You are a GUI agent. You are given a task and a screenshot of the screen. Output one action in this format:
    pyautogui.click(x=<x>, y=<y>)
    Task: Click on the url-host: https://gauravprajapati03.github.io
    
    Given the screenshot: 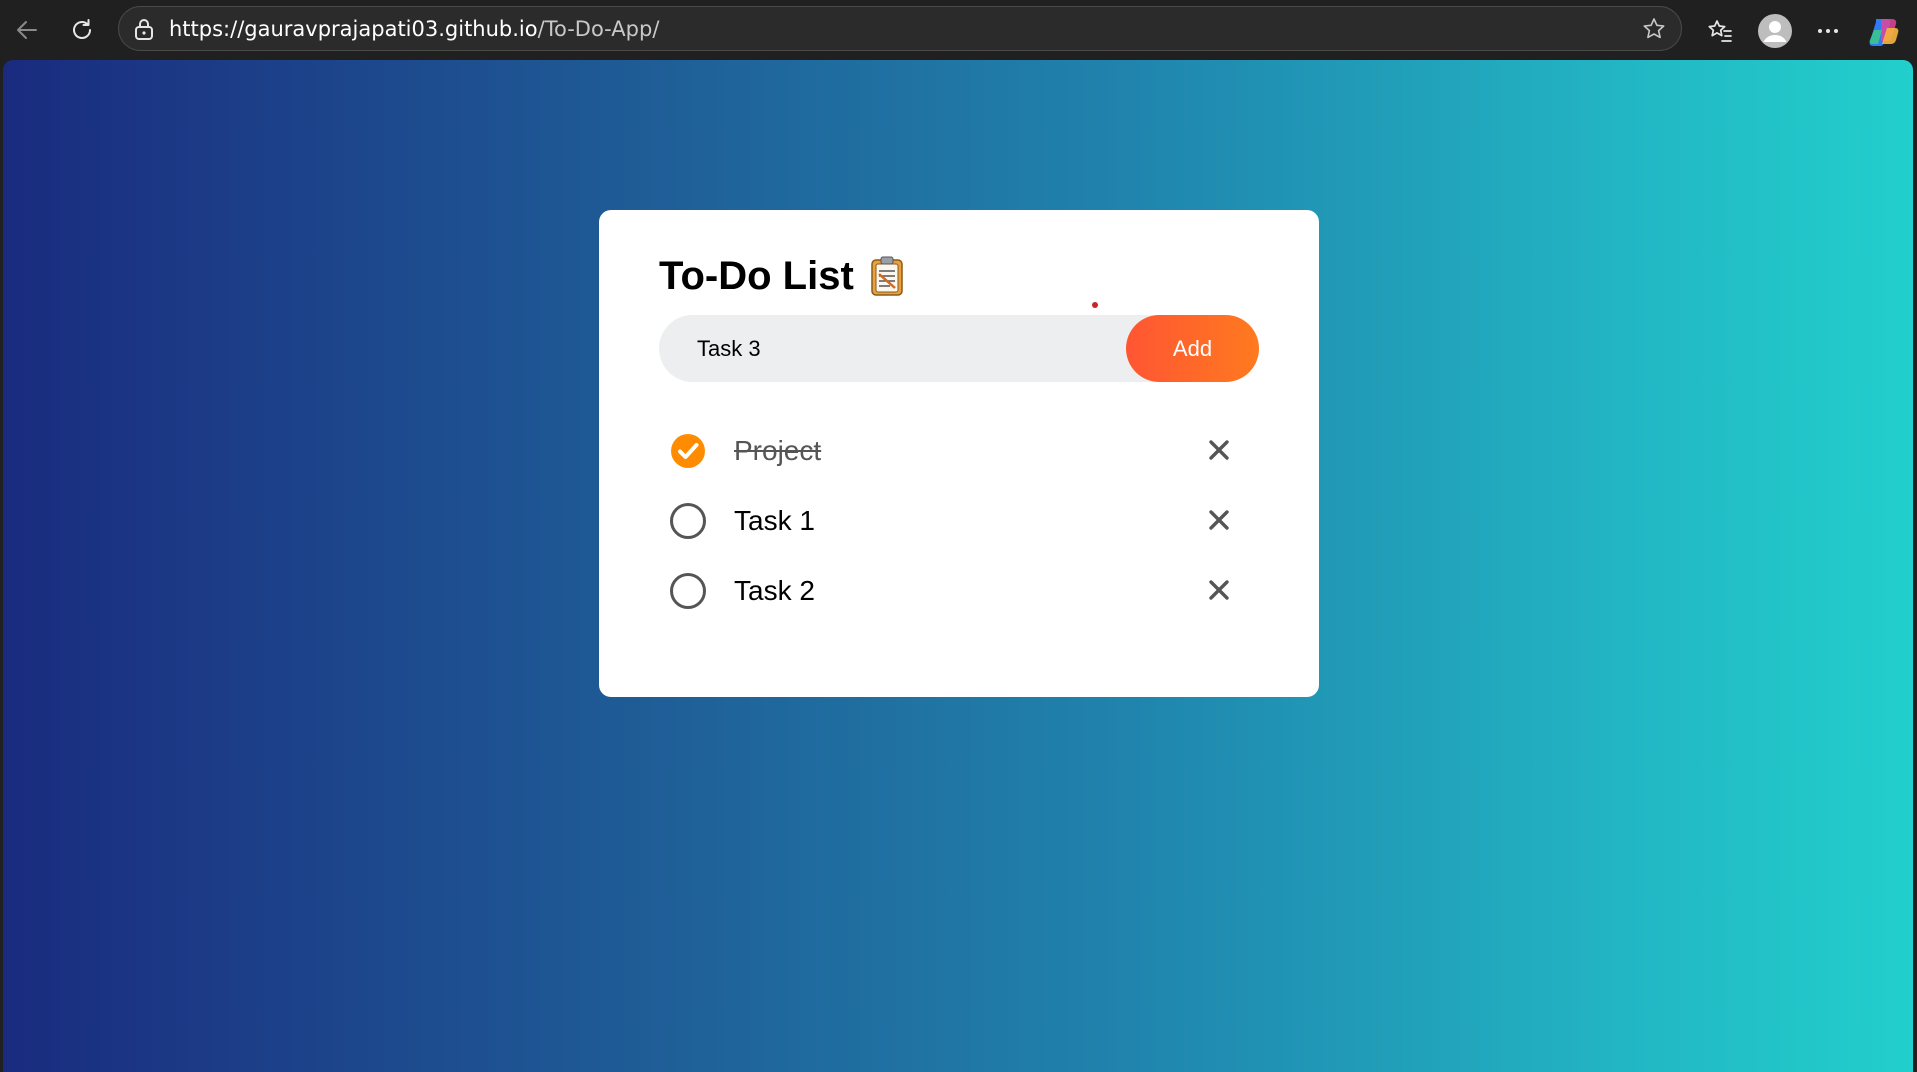 What is the action you would take?
    pyautogui.click(x=353, y=29)
    